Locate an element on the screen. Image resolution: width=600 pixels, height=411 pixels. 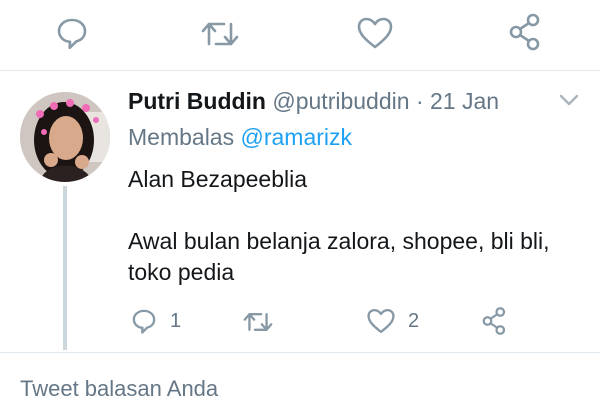
tweet-header: Putri Buddin @putribuddin · 21 Jan is located at coordinates (313, 101).